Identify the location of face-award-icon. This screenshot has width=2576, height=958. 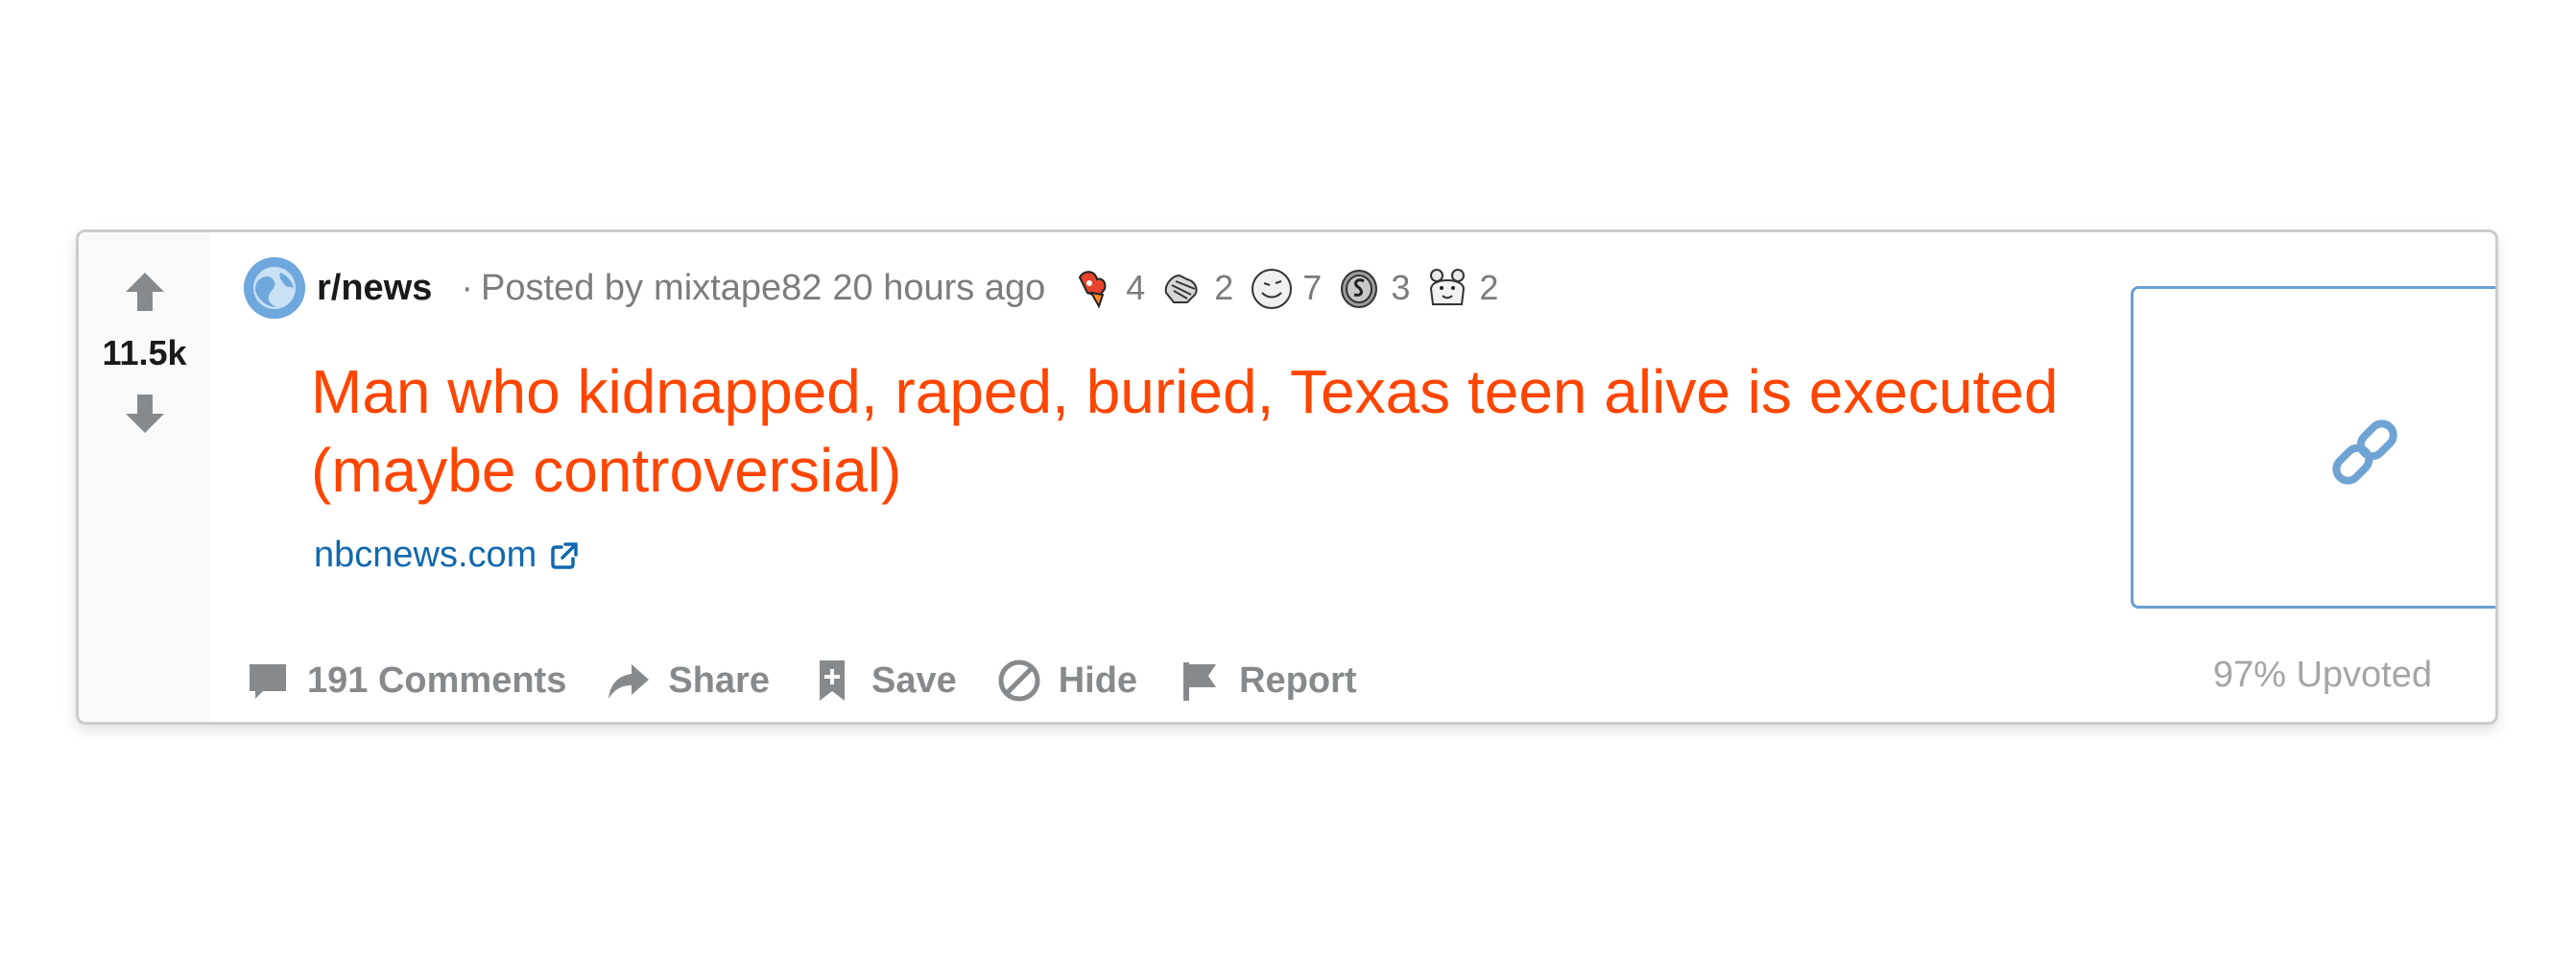
(1272, 289).